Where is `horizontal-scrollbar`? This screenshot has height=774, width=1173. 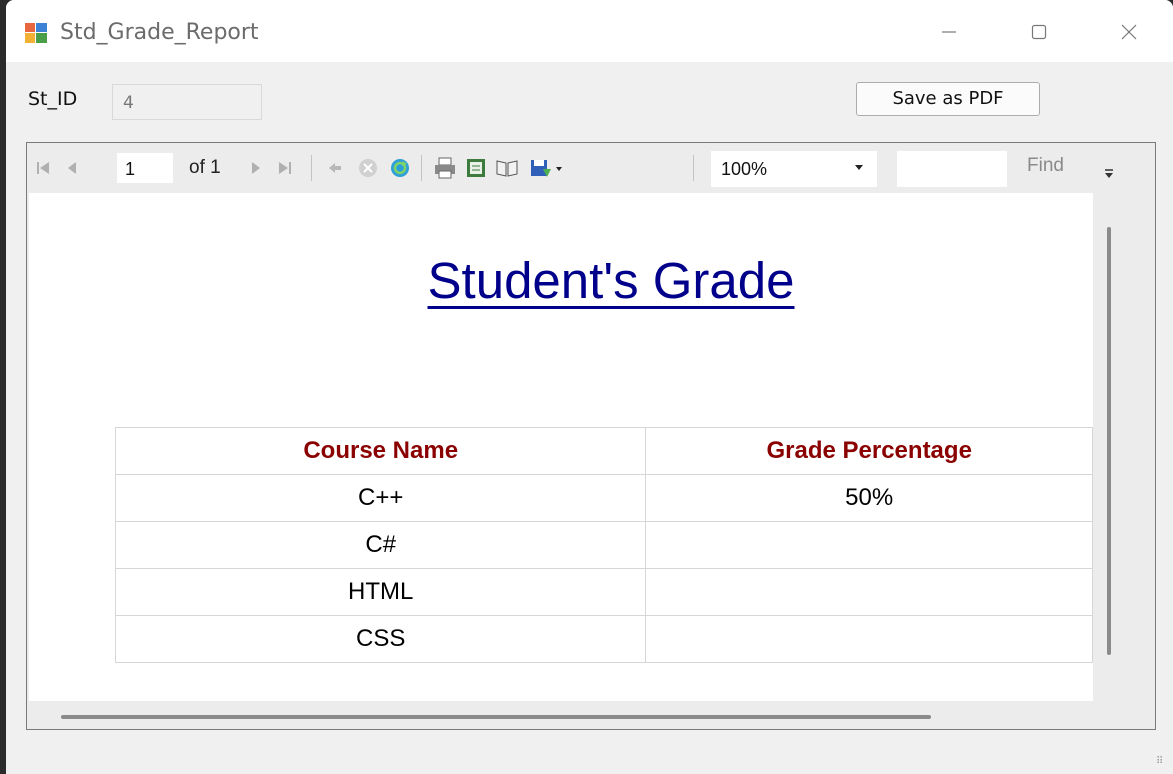
horizontal-scrollbar is located at coordinates (496, 717).